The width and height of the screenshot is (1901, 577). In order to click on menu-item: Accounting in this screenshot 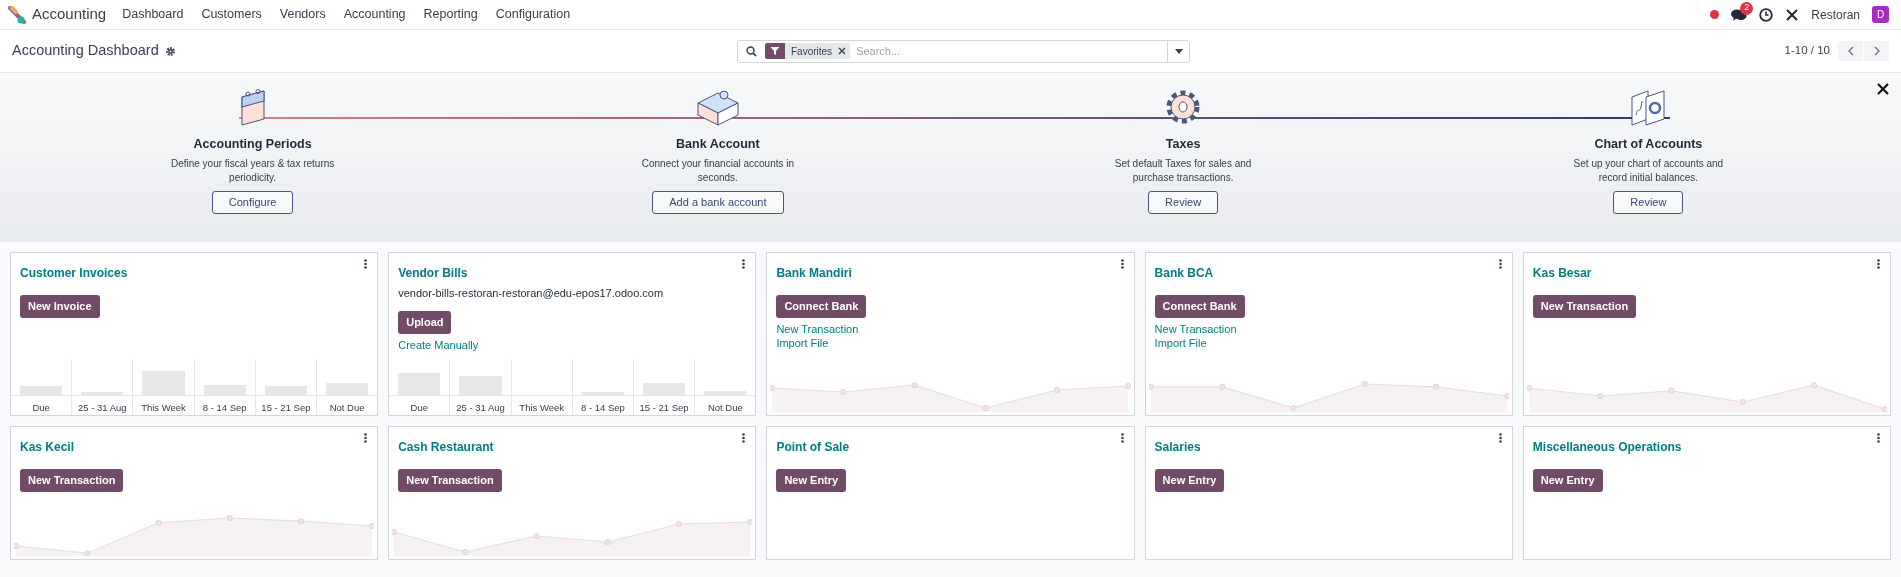, I will do `click(374, 14)`.